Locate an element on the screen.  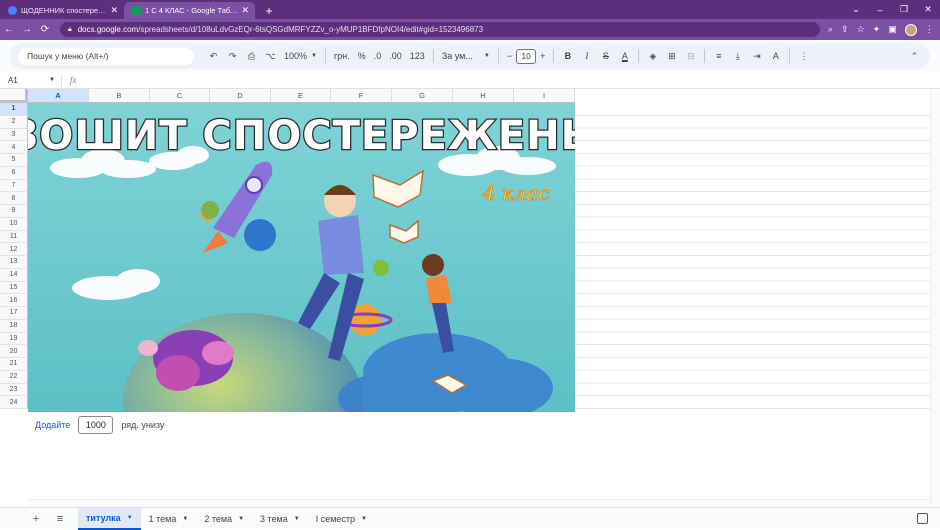
row-header: 3 is located at coordinates (14, 135).